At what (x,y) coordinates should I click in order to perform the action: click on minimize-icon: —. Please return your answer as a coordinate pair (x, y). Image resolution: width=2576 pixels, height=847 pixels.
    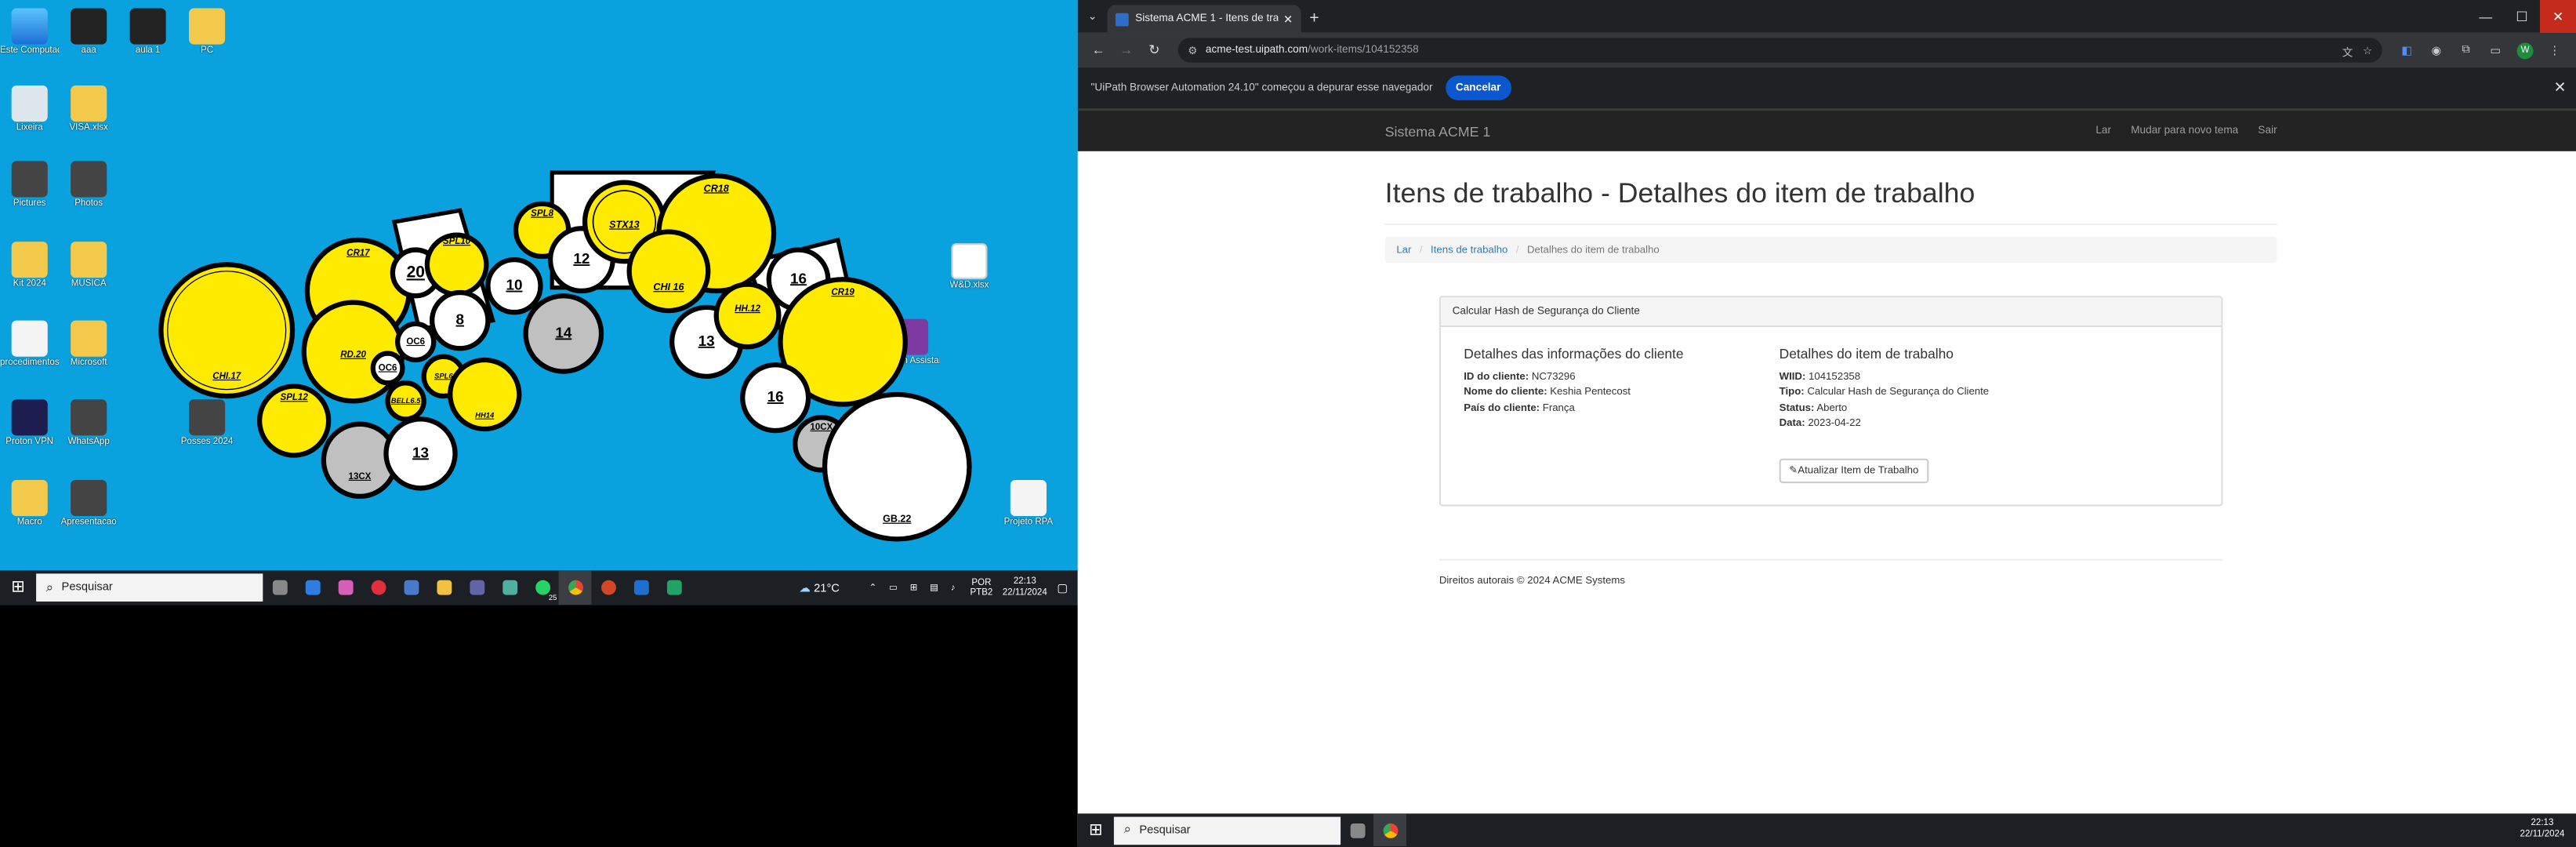
    Looking at the image, I should click on (2486, 16).